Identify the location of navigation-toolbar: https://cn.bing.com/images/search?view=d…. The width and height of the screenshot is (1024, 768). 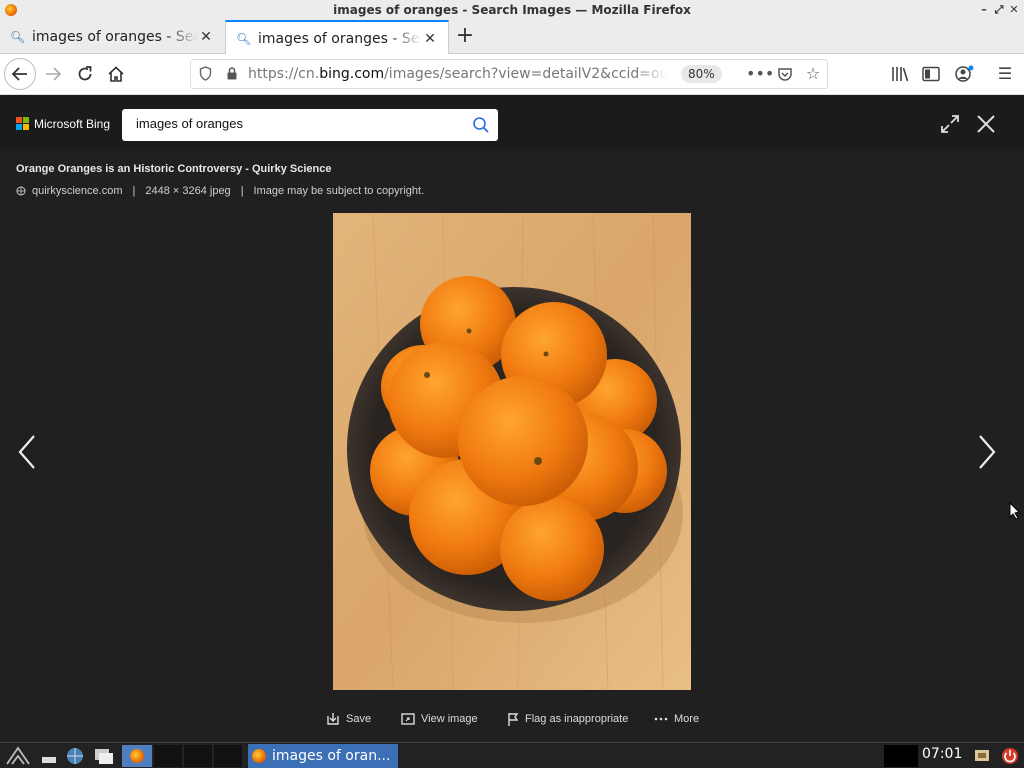
(512, 74).